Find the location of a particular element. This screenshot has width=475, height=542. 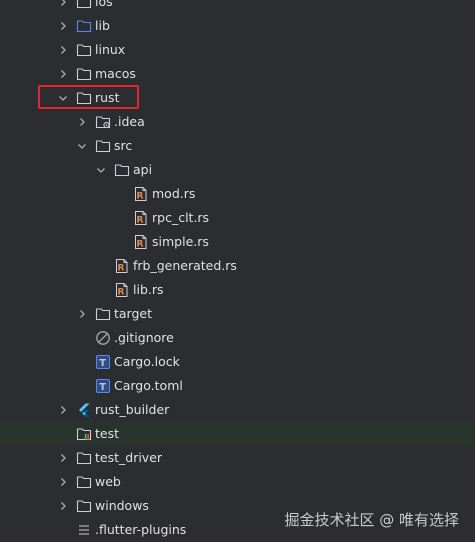

tree-item-label: ios is located at coordinates (104, 4).